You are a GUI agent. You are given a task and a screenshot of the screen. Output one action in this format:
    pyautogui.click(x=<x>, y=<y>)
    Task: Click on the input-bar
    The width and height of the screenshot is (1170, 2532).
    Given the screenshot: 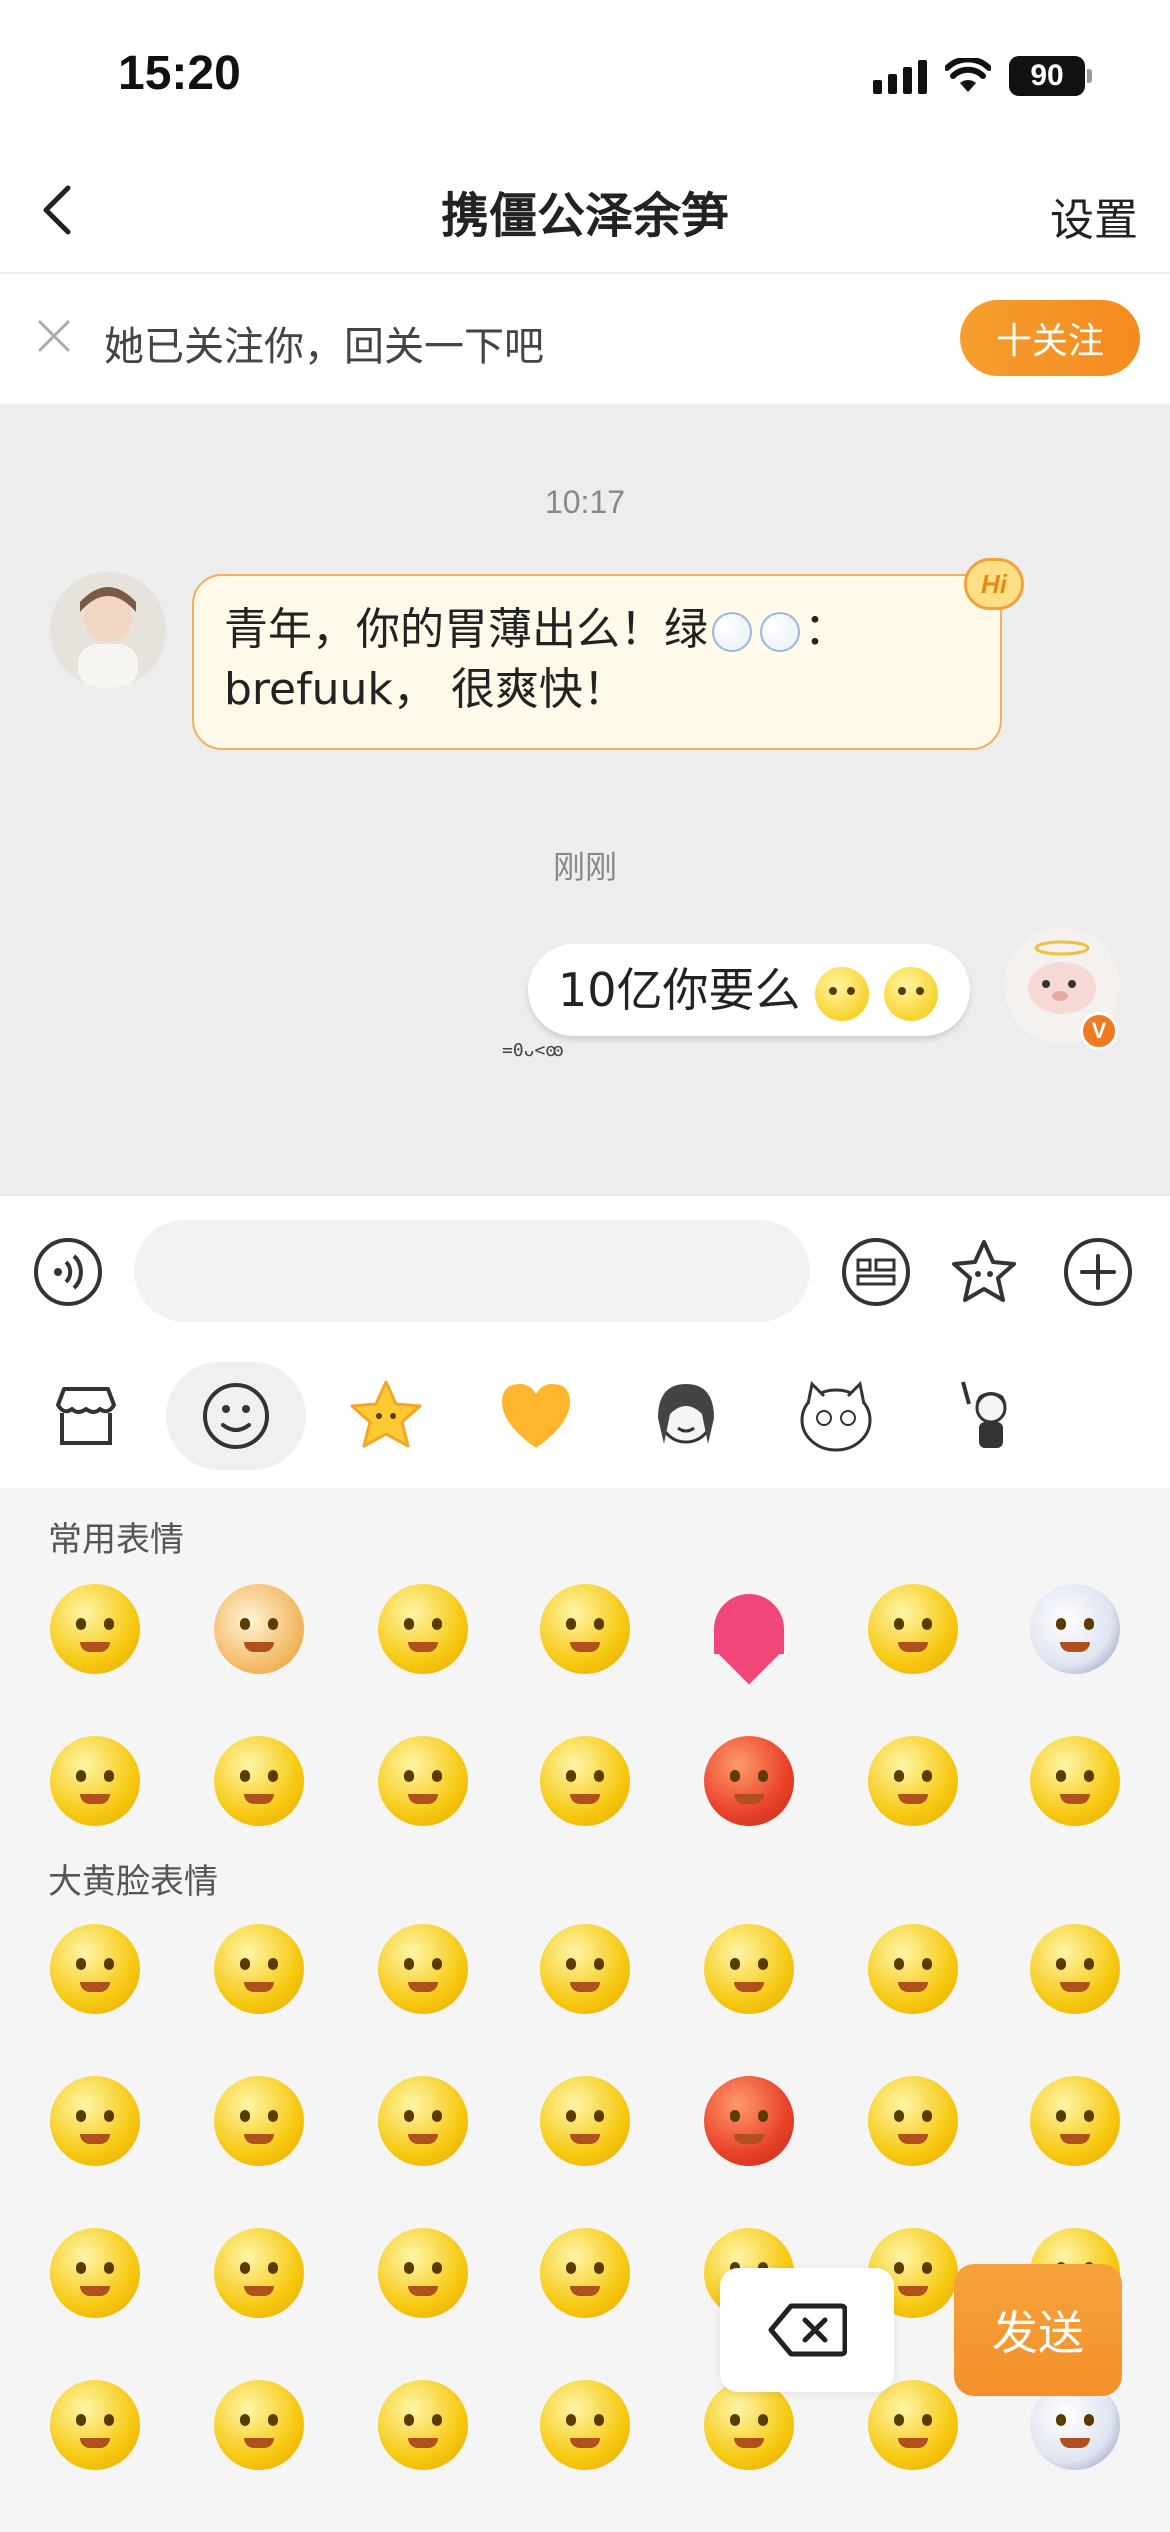 What is the action you would take?
    pyautogui.click(x=585, y=1269)
    